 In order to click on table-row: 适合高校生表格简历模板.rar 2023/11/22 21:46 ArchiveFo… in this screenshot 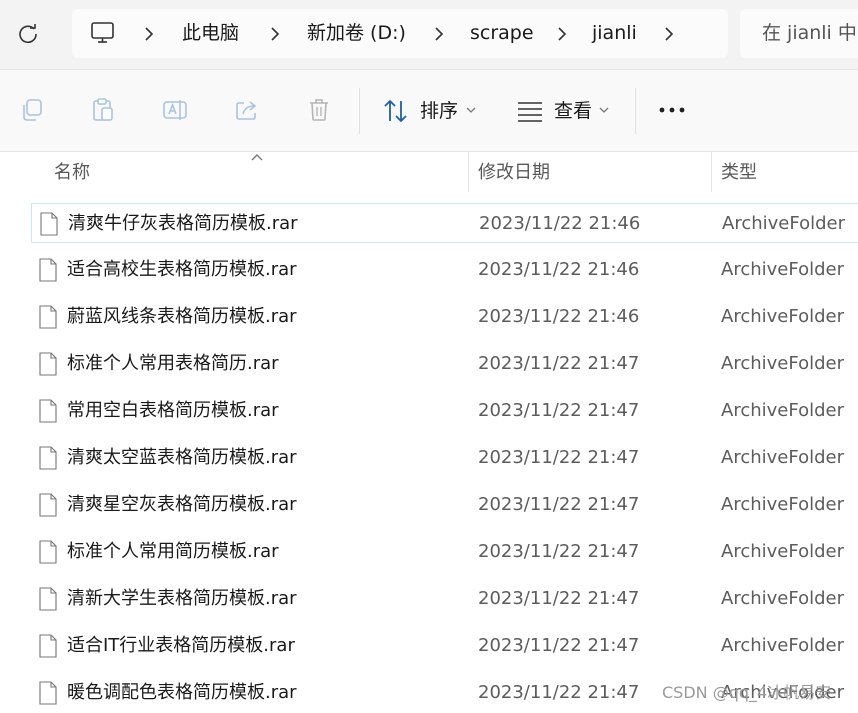, I will do `click(444, 270)`.